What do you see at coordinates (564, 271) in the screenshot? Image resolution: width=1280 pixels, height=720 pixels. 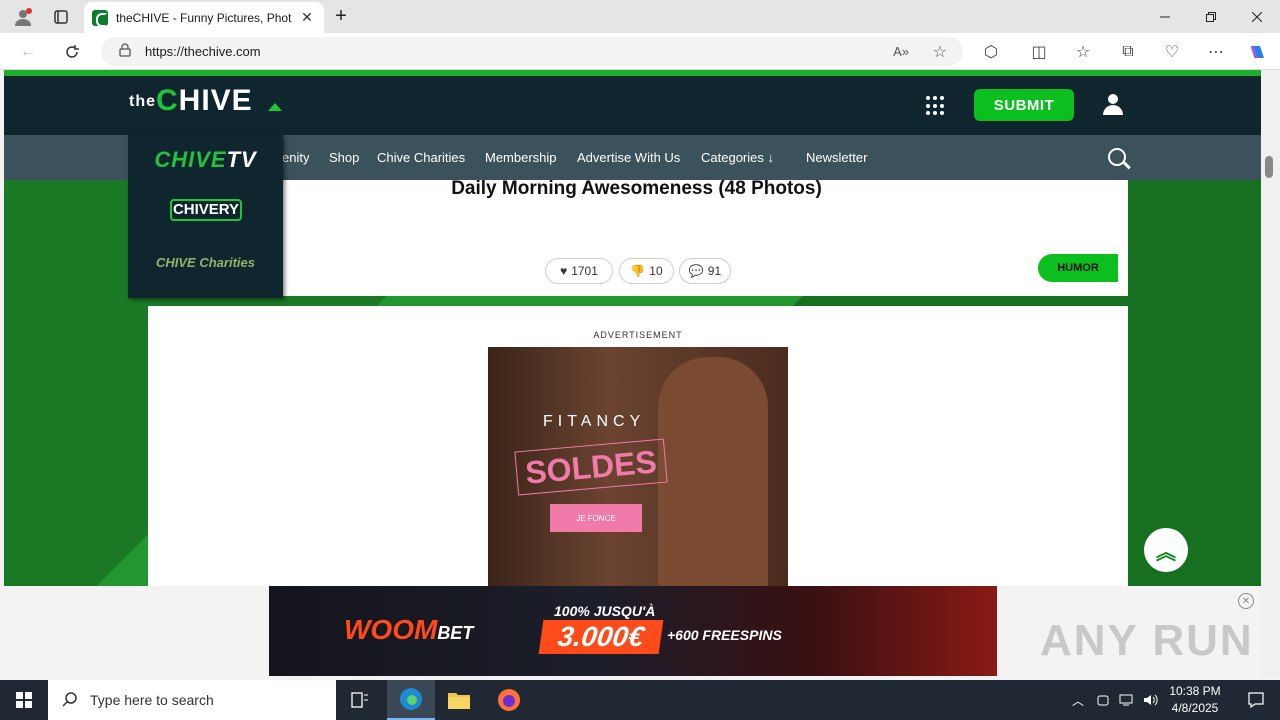 I see `heart-icon: ♥` at bounding box center [564, 271].